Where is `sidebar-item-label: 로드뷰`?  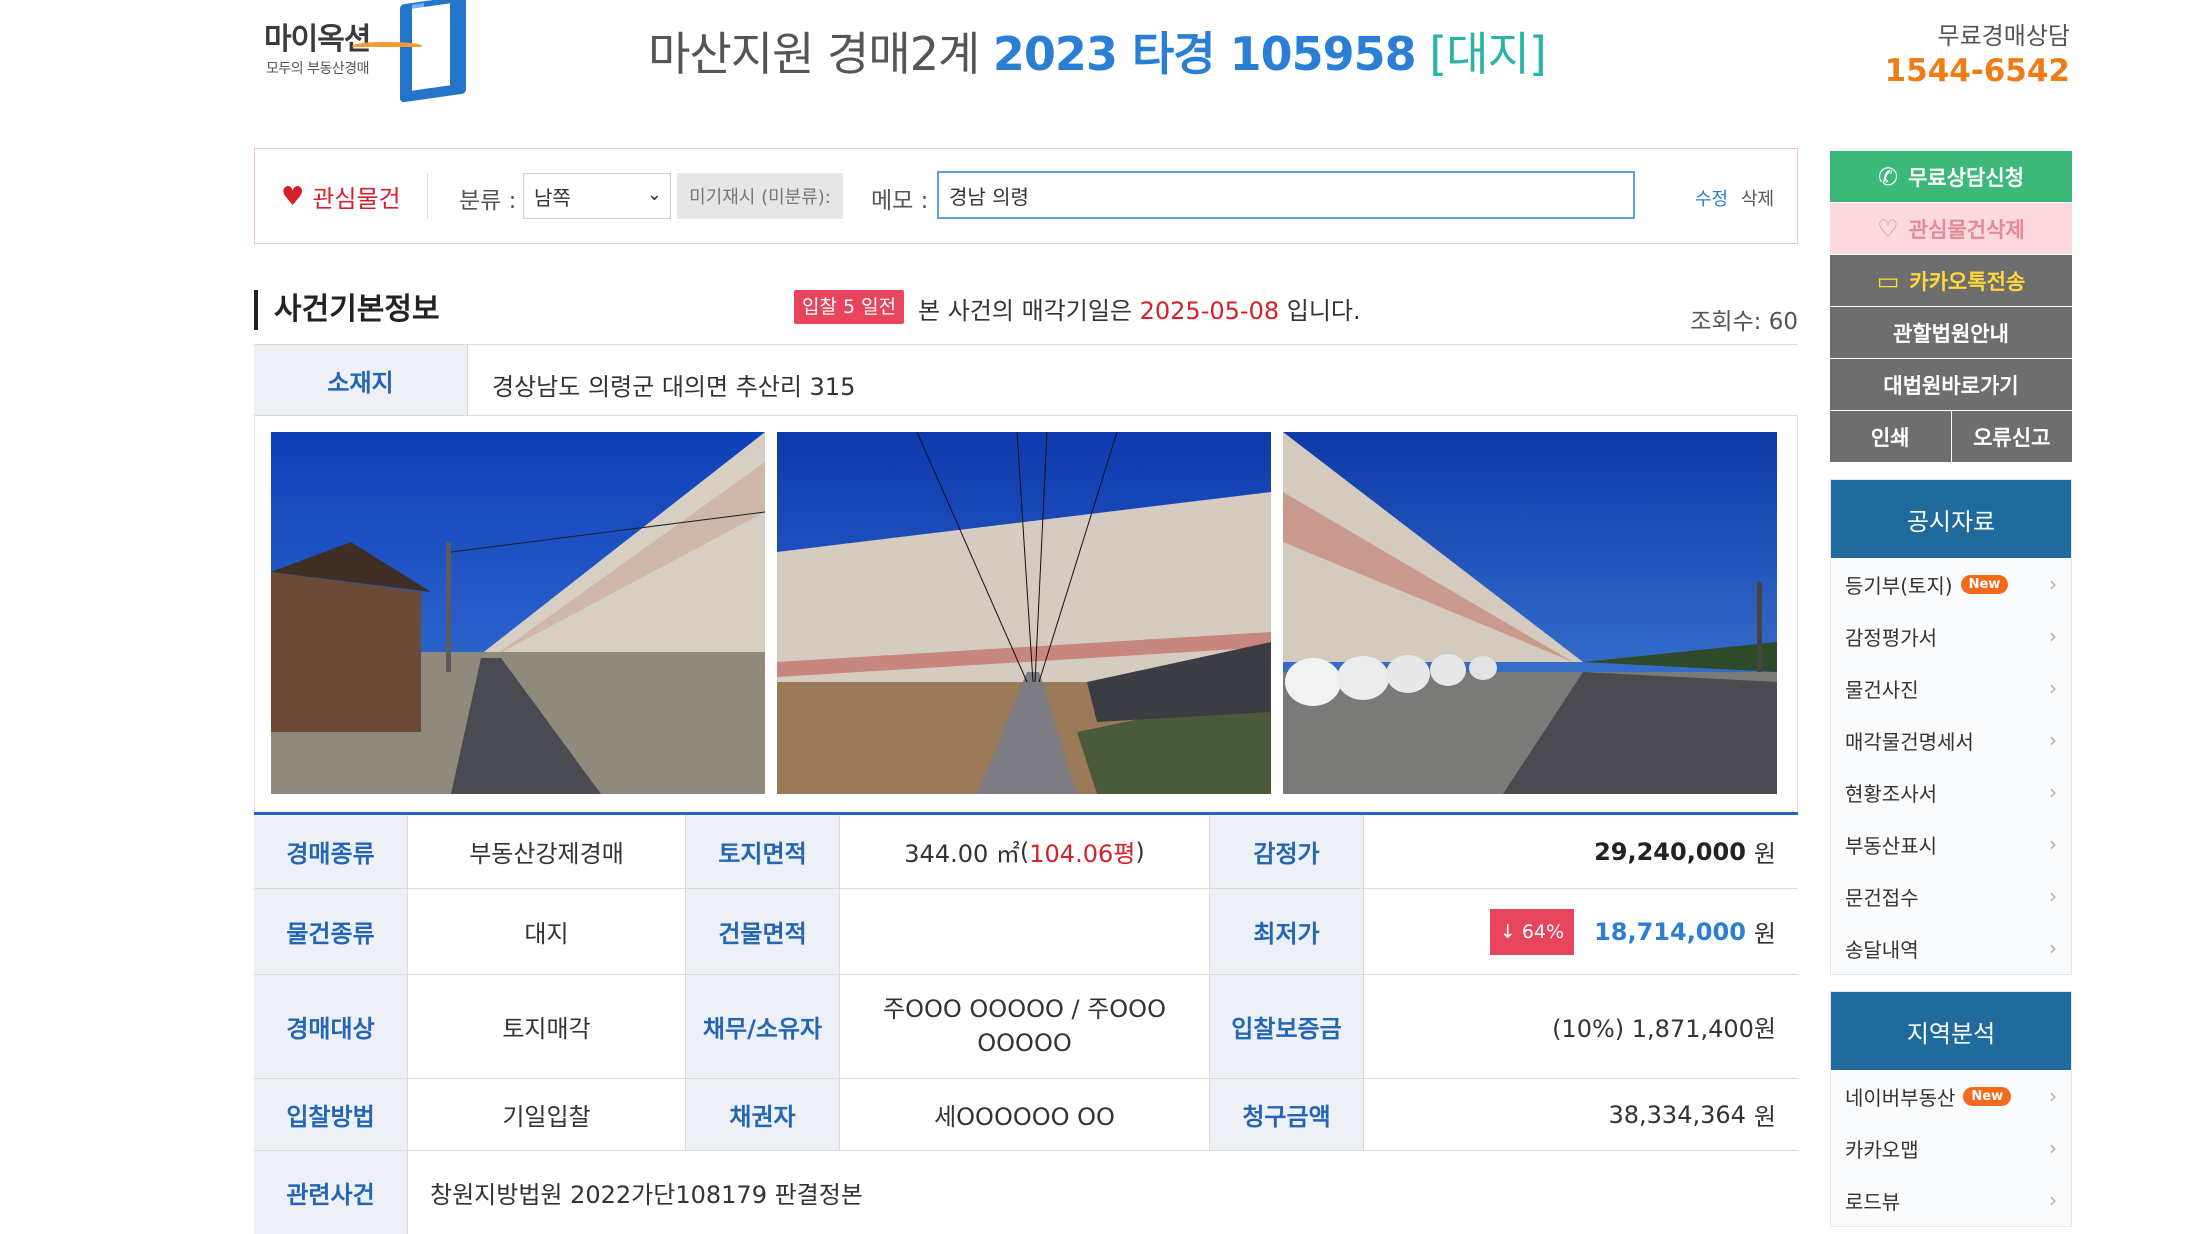 sidebar-item-label: 로드뷰 is located at coordinates (1873, 1201).